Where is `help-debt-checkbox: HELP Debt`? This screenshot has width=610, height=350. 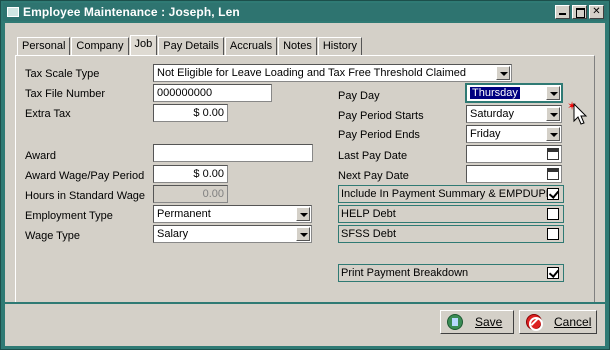
help-debt-checkbox: HELP Debt is located at coordinates (451, 214).